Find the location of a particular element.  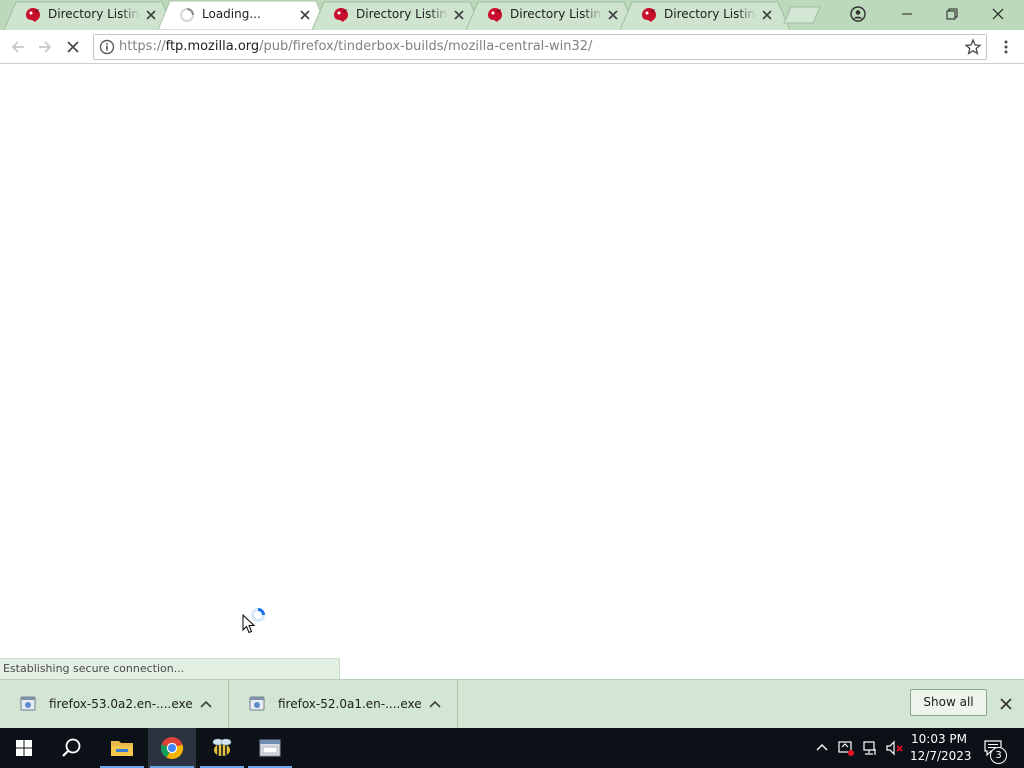

search-button is located at coordinates (72, 748).